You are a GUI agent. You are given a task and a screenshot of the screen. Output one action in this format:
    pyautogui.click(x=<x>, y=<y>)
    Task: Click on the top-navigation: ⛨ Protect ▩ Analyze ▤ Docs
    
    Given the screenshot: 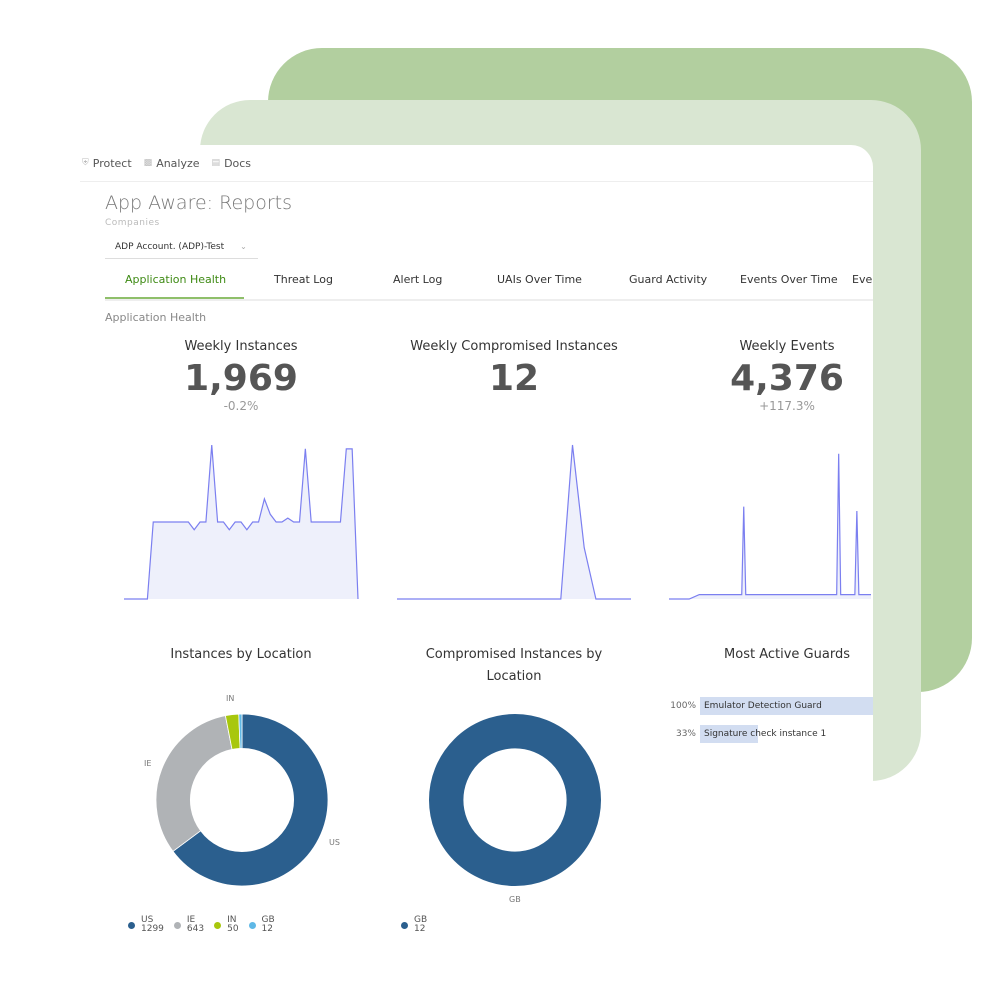 What is the action you would take?
    pyautogui.click(x=166, y=163)
    